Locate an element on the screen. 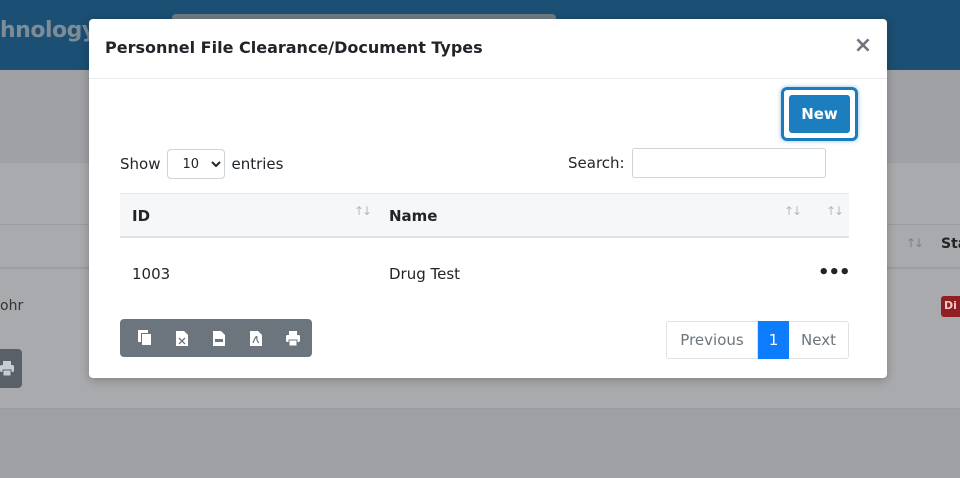 The height and width of the screenshot is (478, 960). table-search: Search: is located at coordinates (697, 163).